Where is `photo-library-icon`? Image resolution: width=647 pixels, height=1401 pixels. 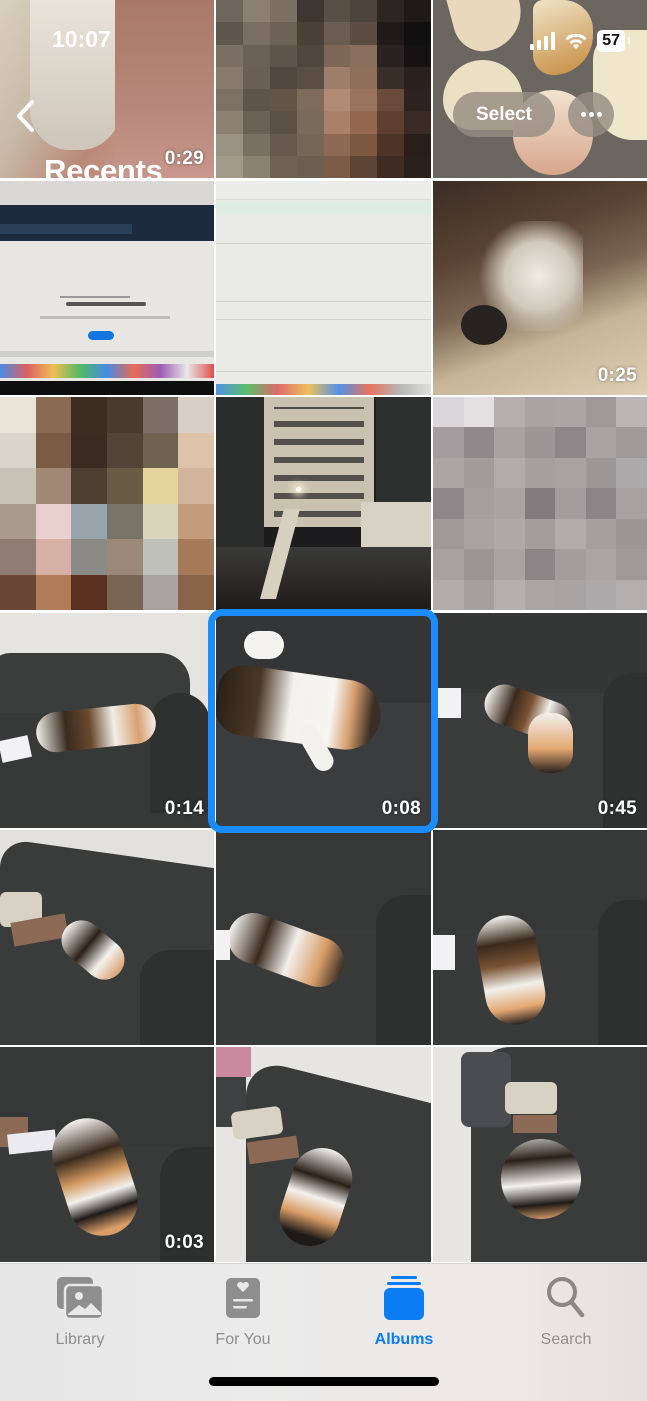 photo-library-icon is located at coordinates (81, 1299).